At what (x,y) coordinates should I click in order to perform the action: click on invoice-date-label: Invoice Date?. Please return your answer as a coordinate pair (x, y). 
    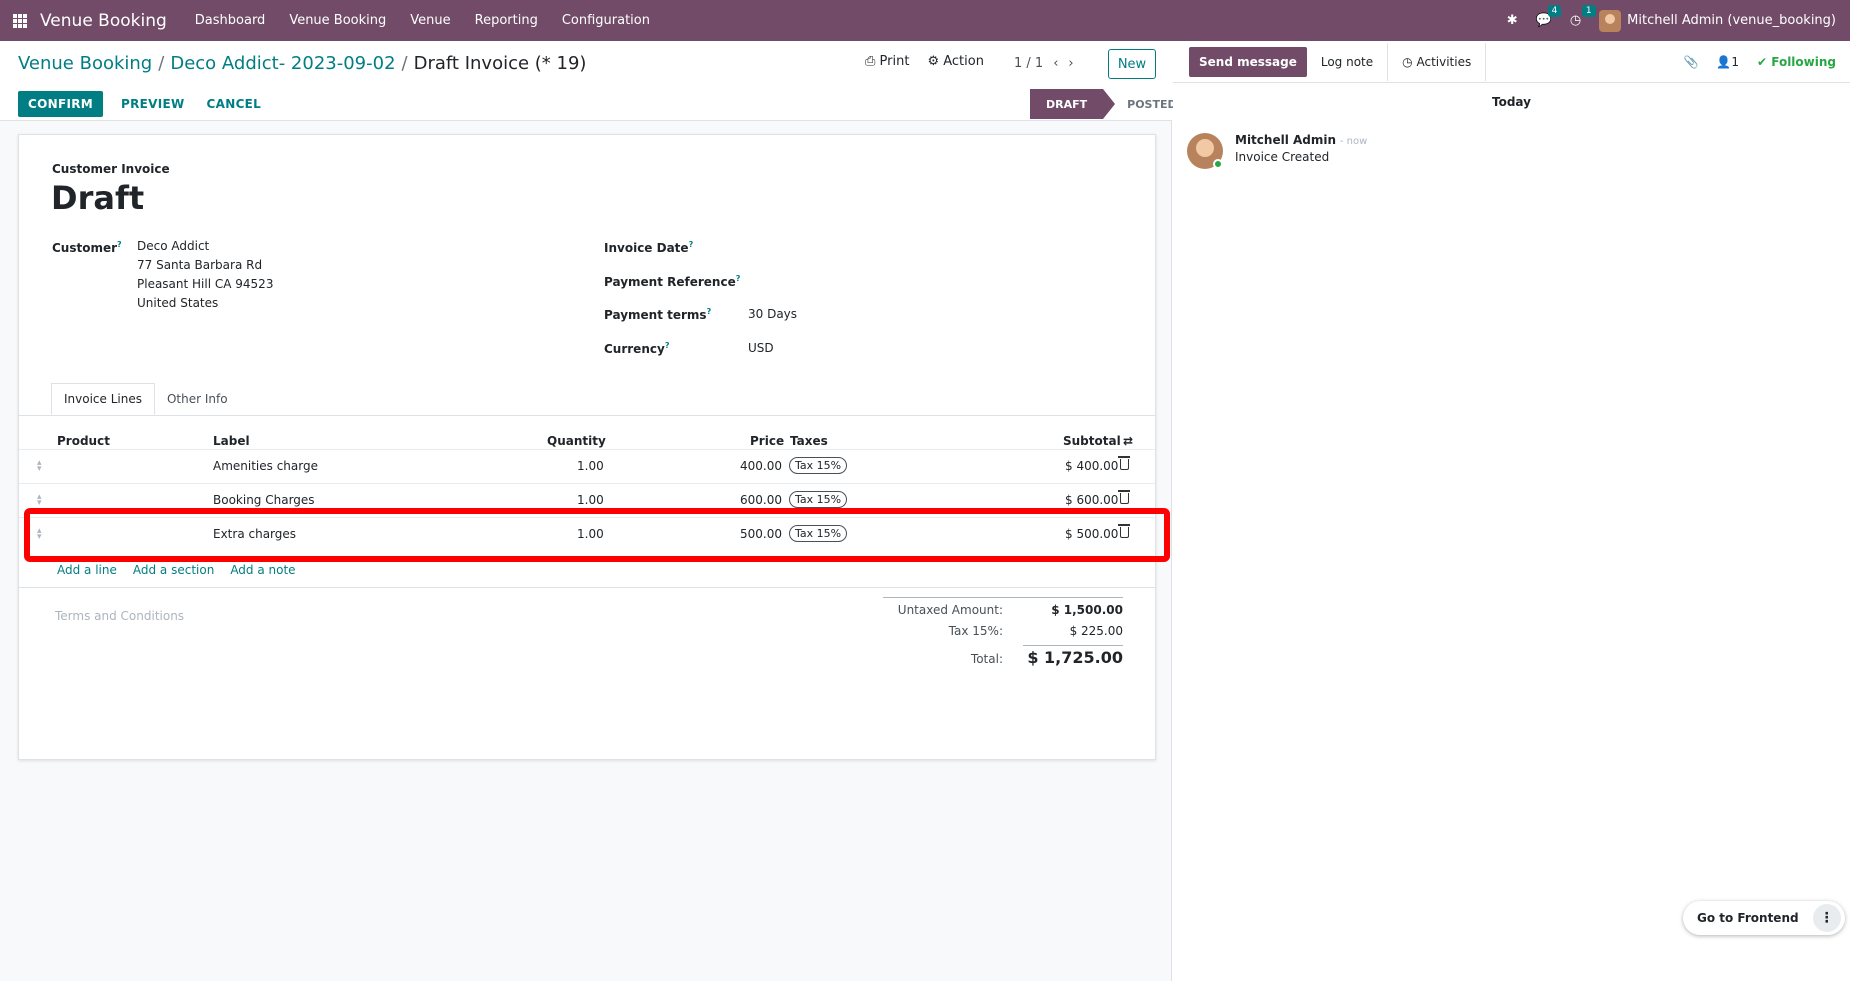
    Looking at the image, I should click on (649, 247).